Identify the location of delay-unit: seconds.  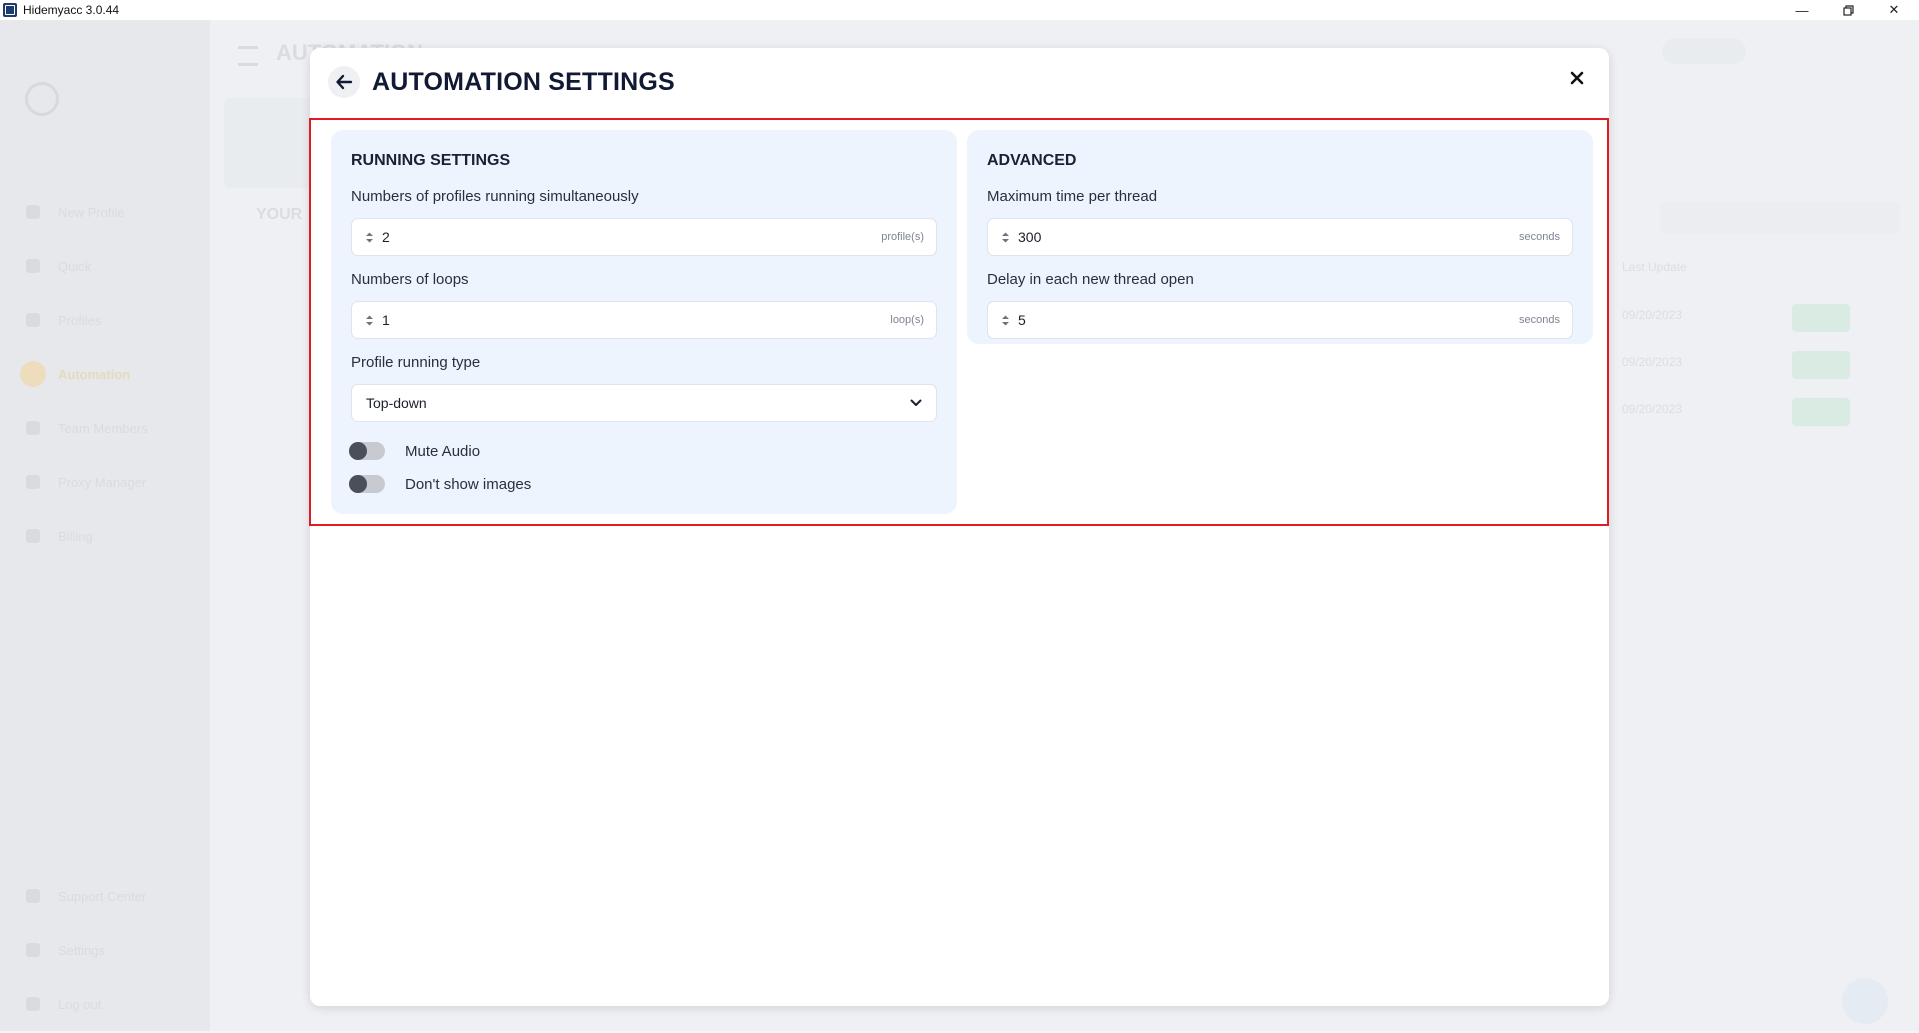
(1539, 320).